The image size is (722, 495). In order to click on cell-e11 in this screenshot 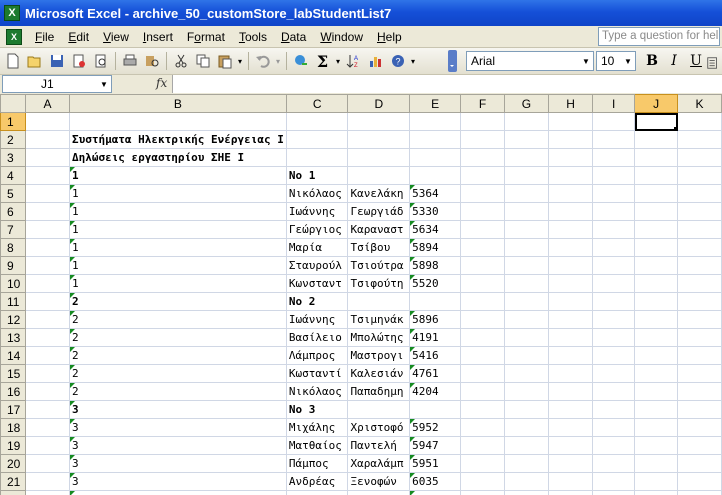, I will do `click(435, 301)`.